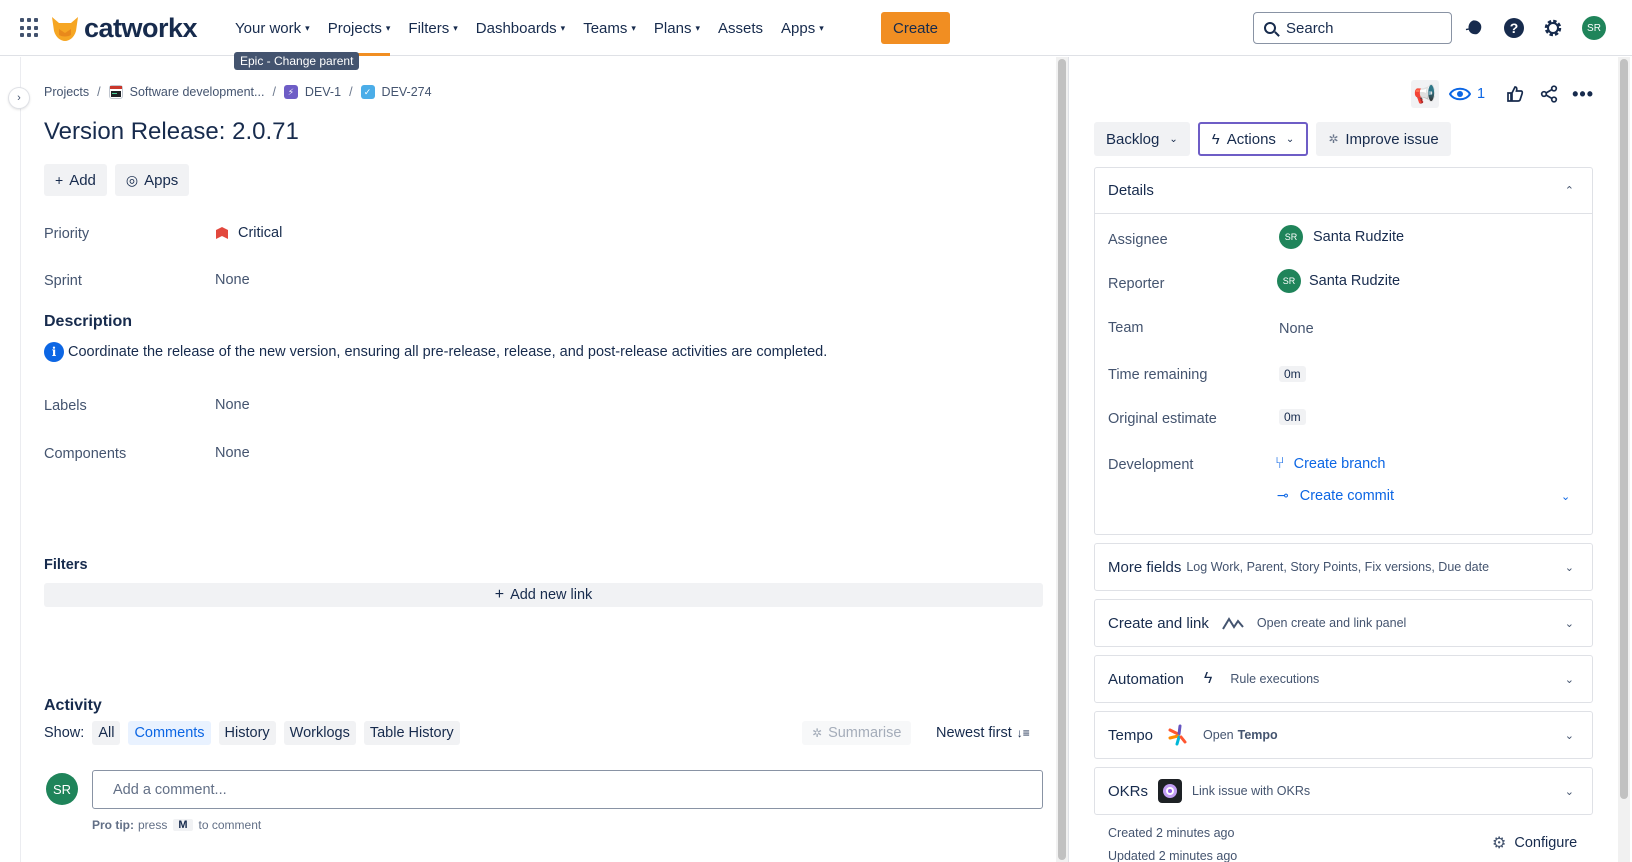 Image resolution: width=1632 pixels, height=862 pixels. I want to click on tempo-header: Tempo Open Tempo ⌄, so click(1343, 735).